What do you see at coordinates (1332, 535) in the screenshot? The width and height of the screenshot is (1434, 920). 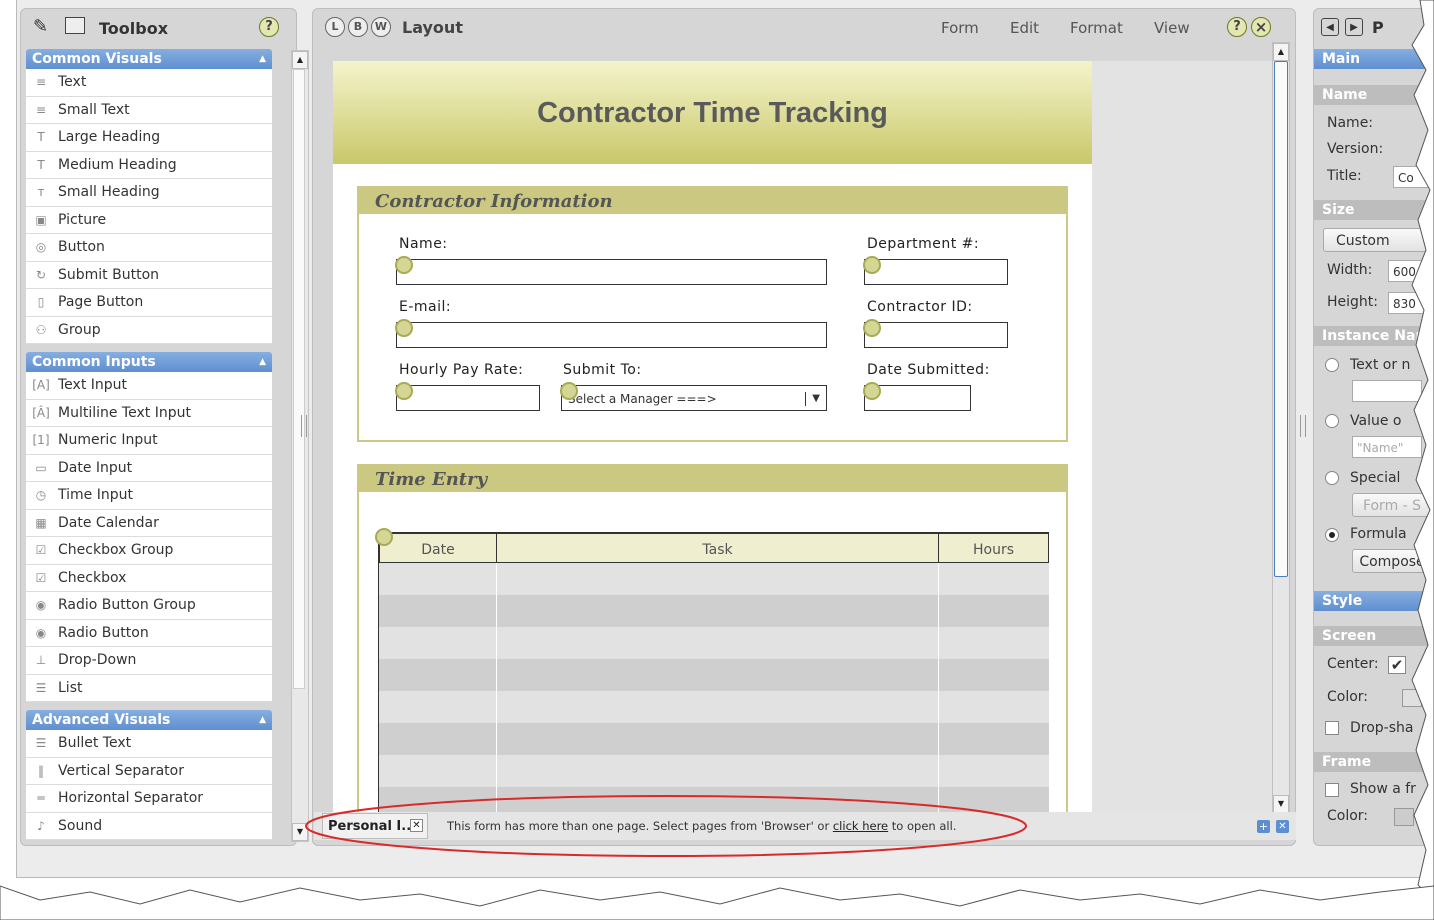 I see `radio-formula` at bounding box center [1332, 535].